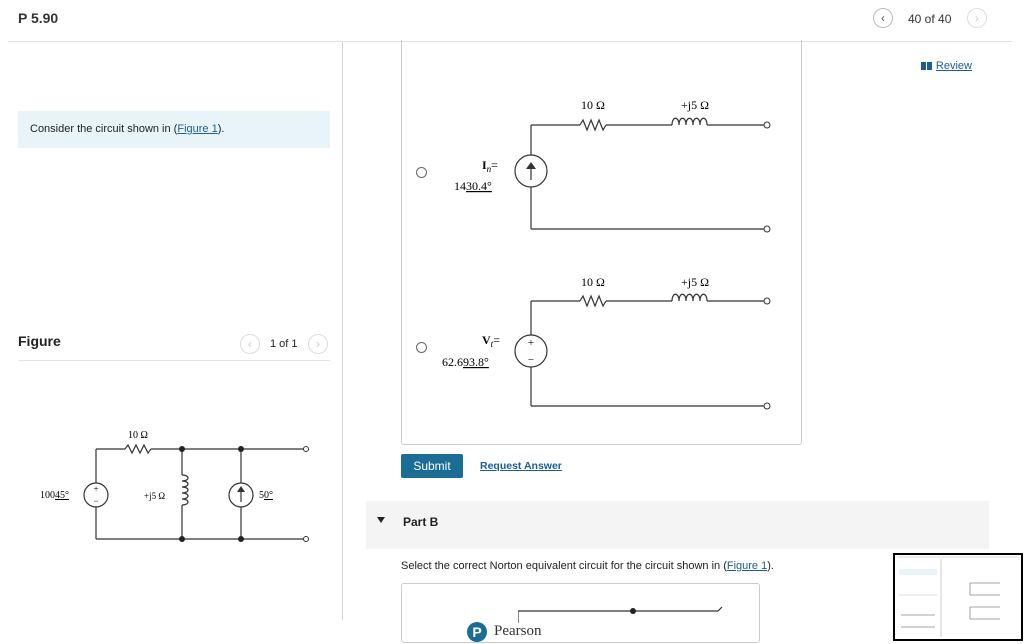 The width and height of the screenshot is (1024, 644). Describe the element at coordinates (318, 344) in the screenshot. I see `figure-next-button: ›` at that location.